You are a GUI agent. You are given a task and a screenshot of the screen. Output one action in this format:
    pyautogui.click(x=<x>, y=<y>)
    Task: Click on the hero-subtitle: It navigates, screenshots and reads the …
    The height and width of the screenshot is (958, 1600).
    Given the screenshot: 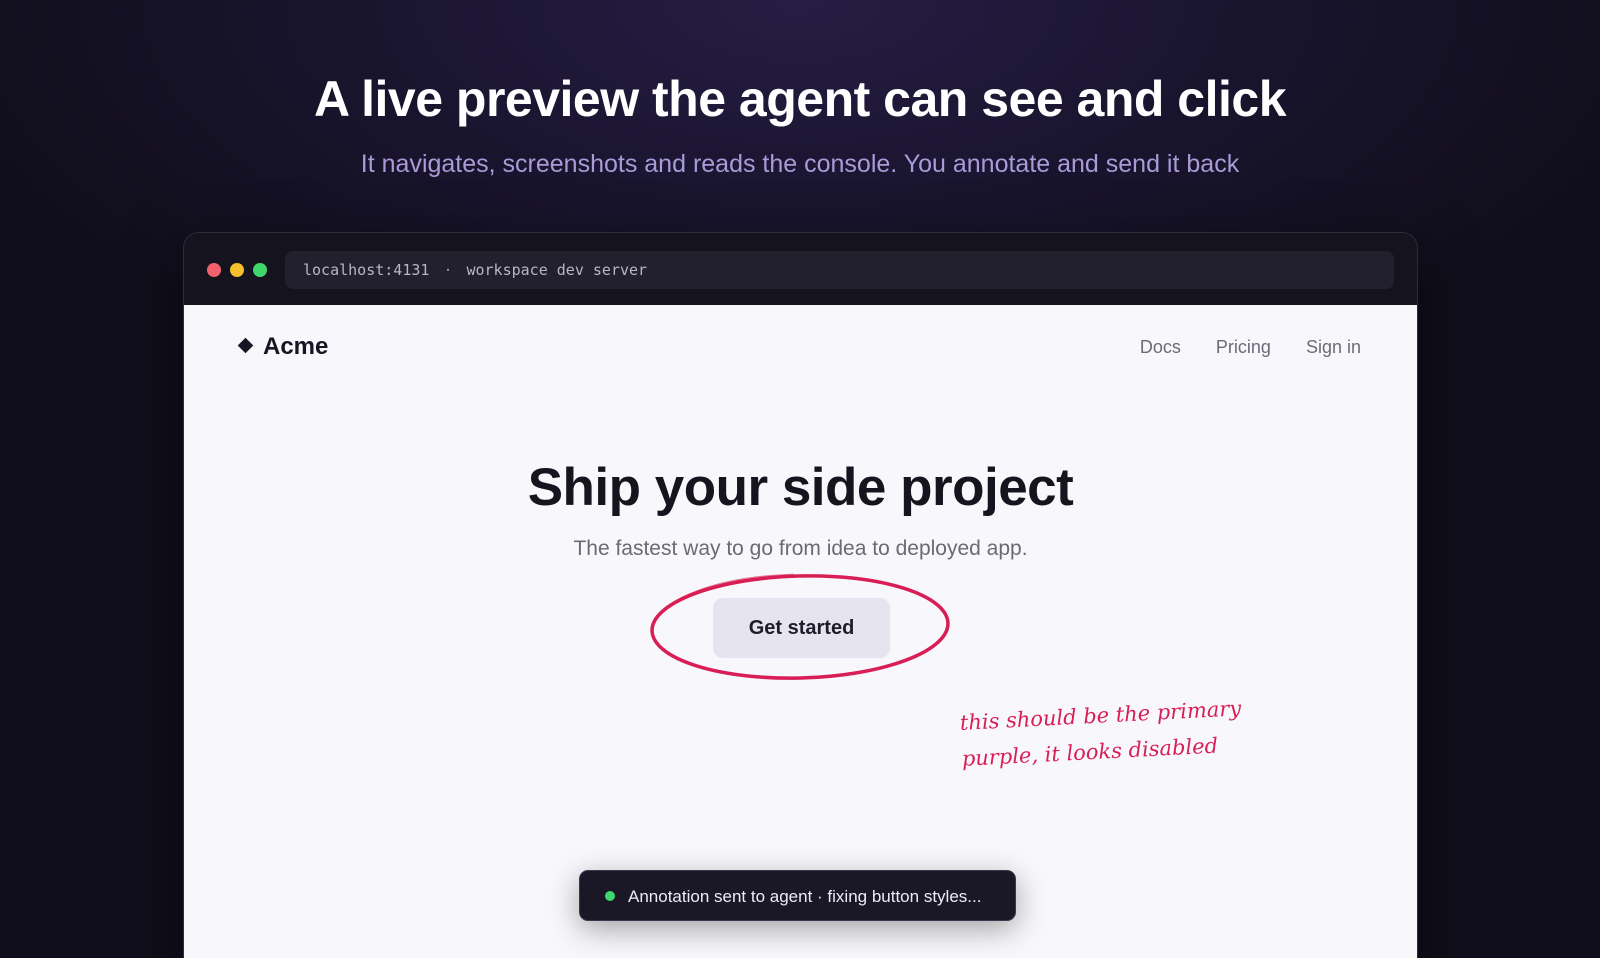 What is the action you would take?
    pyautogui.click(x=800, y=164)
    